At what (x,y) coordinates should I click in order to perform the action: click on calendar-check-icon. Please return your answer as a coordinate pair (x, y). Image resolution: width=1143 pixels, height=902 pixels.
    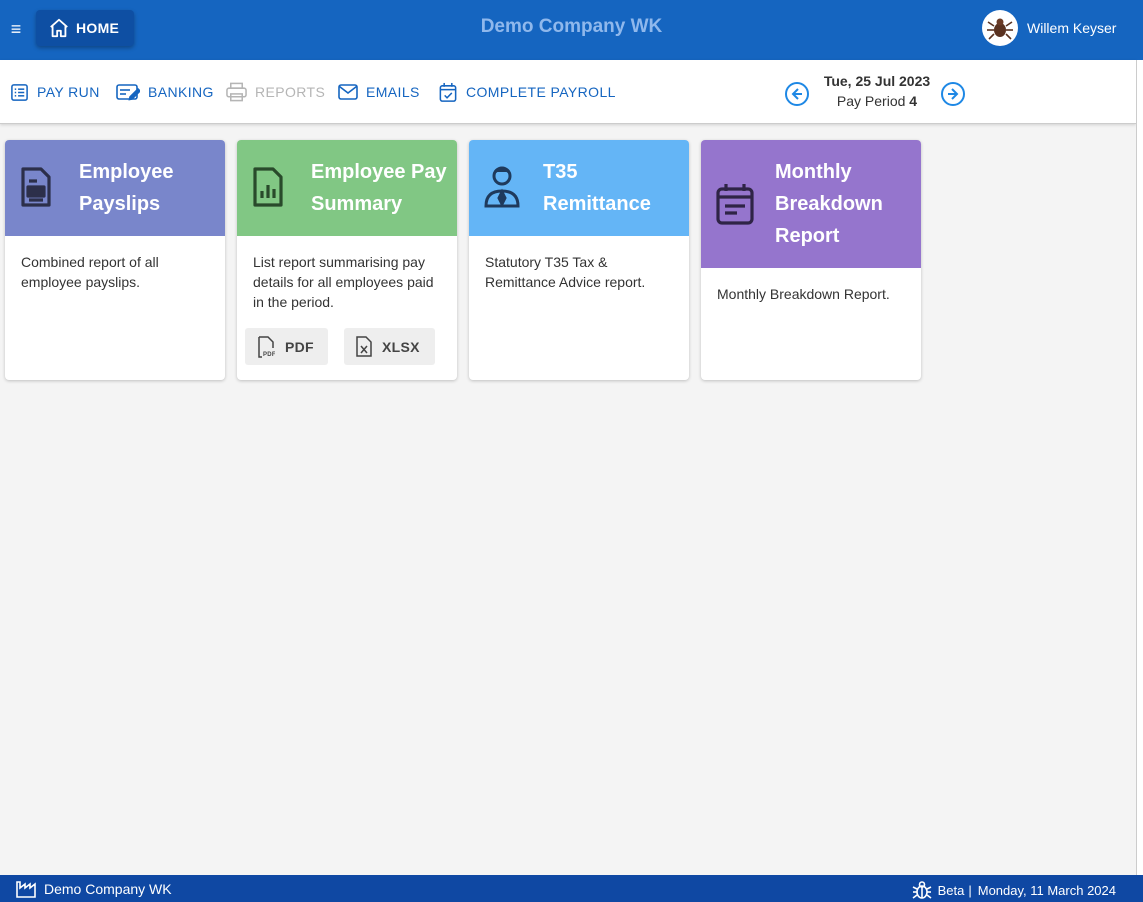
    Looking at the image, I should click on (448, 92).